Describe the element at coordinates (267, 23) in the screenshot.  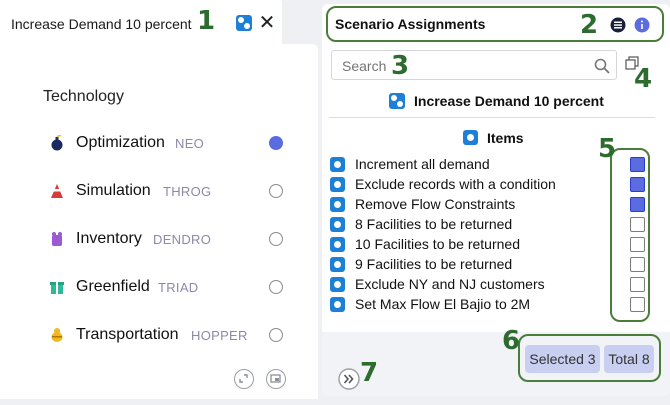
I see `close-icon: ✕` at that location.